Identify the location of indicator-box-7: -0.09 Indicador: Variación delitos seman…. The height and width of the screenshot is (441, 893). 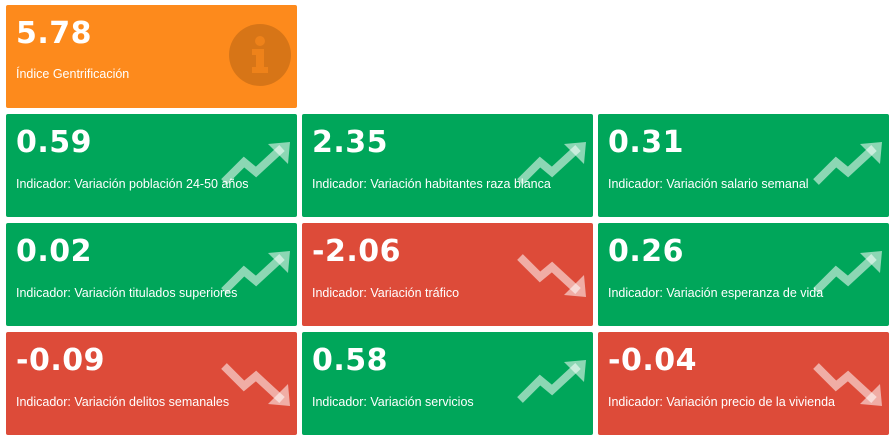
(151, 383).